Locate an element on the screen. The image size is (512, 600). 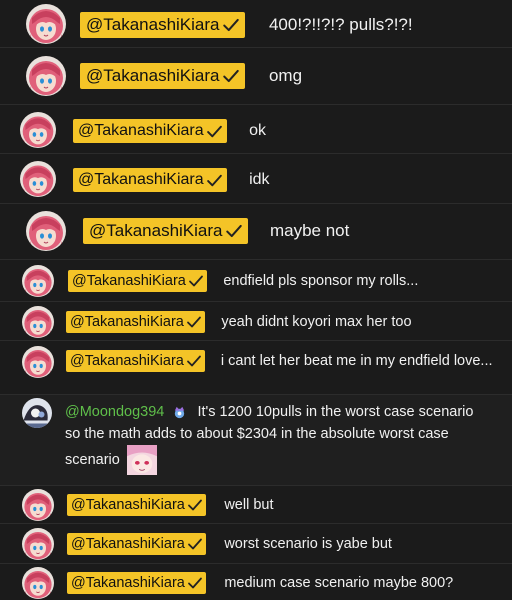
chat-message: @TakanashiKiara ok is located at coordinates (256, 129).